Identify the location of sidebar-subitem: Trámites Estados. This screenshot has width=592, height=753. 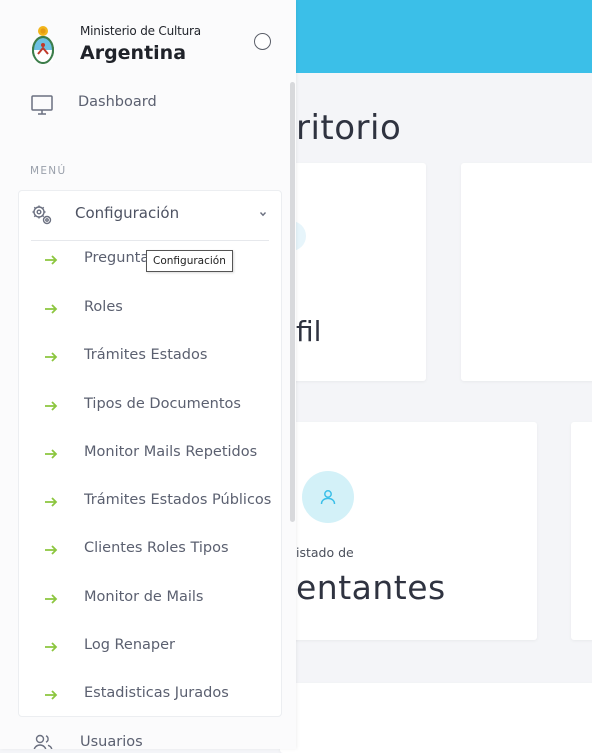
(150, 358).